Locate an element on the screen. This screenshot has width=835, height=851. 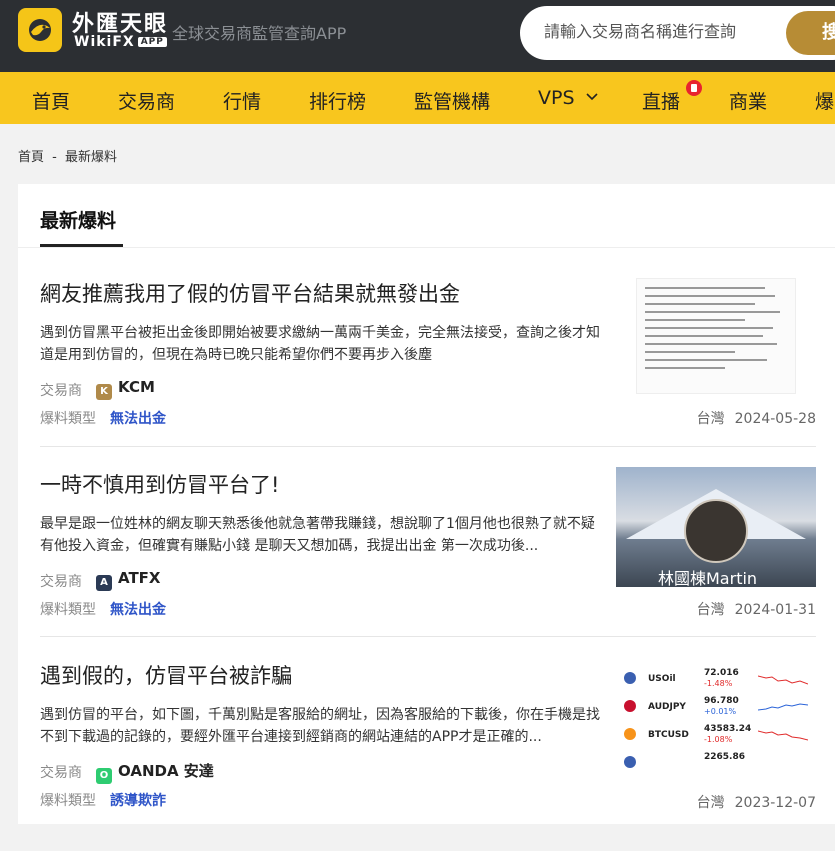
quote-row: AUDJPY 96.780 +0.01% is located at coordinates (719, 707).